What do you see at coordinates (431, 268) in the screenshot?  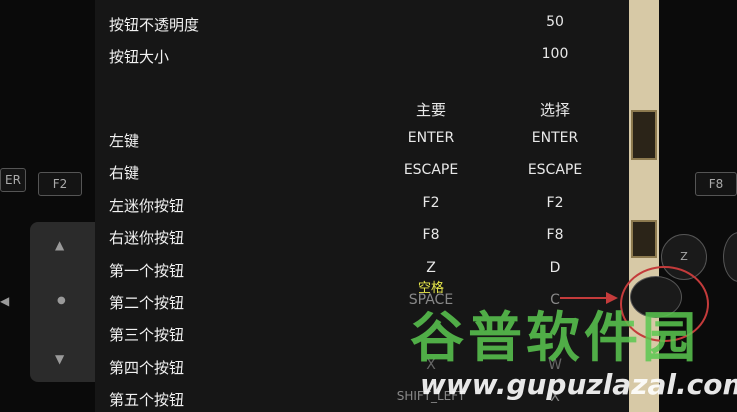 I see `row-main-key: Z` at bounding box center [431, 268].